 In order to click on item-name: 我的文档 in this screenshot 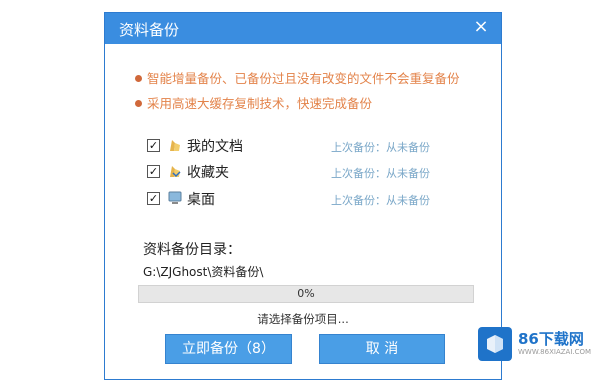, I will do `click(215, 147)`.